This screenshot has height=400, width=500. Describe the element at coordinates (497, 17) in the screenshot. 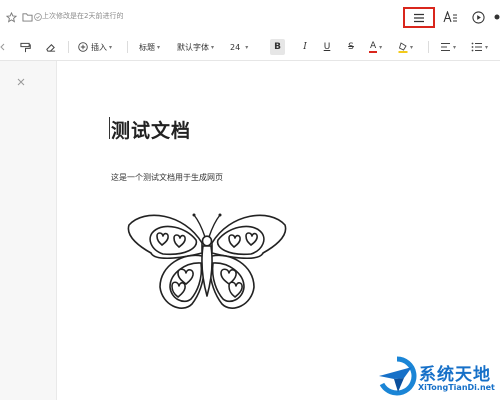

I see `more-icon` at that location.